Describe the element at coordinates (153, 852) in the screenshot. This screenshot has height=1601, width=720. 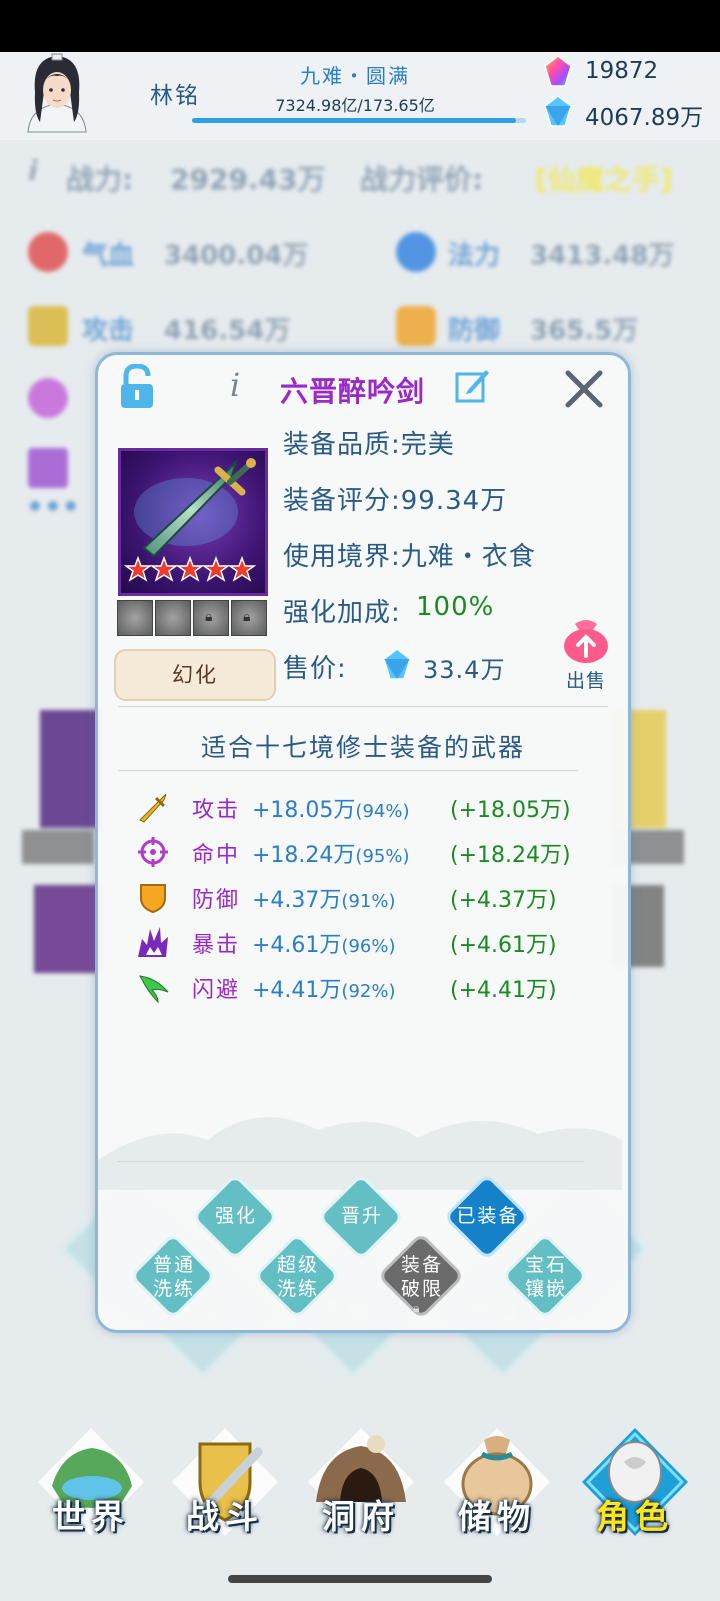
I see `crosshair-icon` at that location.